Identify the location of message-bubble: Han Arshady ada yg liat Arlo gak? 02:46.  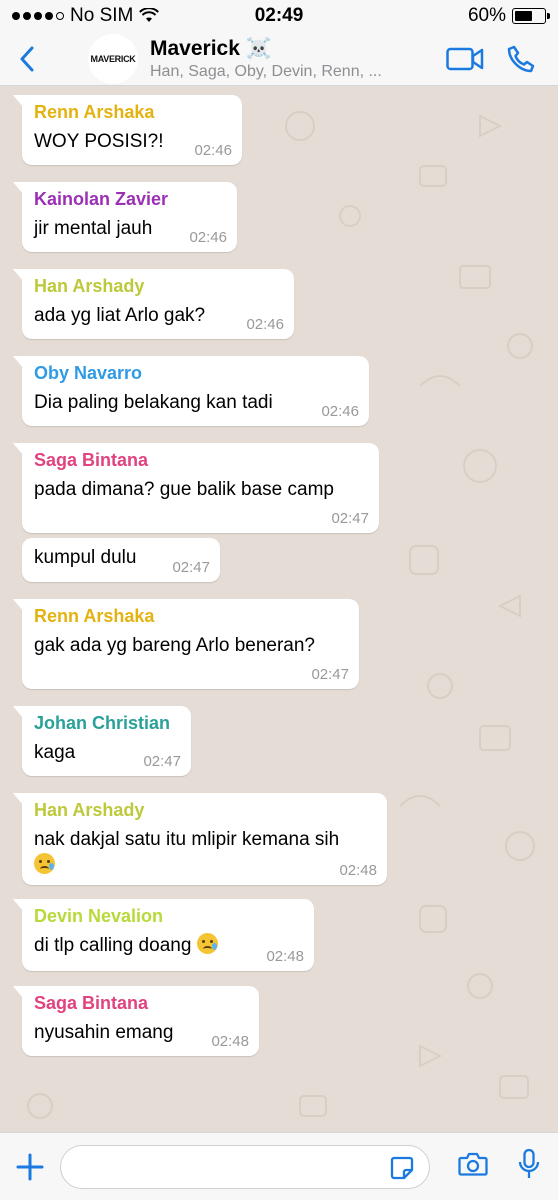
(153, 304).